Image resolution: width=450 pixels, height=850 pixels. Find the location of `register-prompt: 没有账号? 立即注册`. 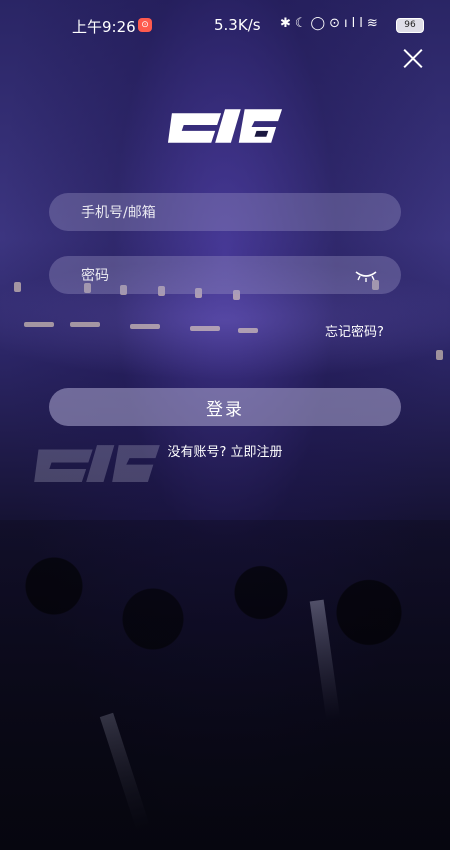

register-prompt: 没有账号? 立即注册 is located at coordinates (225, 450).